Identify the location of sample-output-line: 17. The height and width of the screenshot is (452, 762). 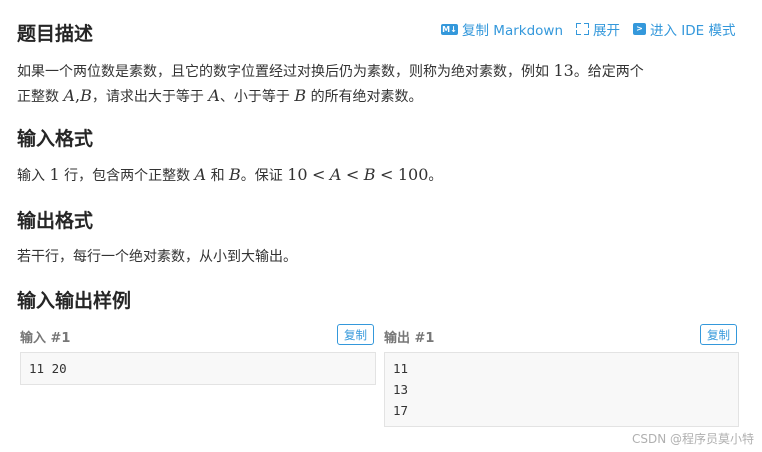
(401, 410).